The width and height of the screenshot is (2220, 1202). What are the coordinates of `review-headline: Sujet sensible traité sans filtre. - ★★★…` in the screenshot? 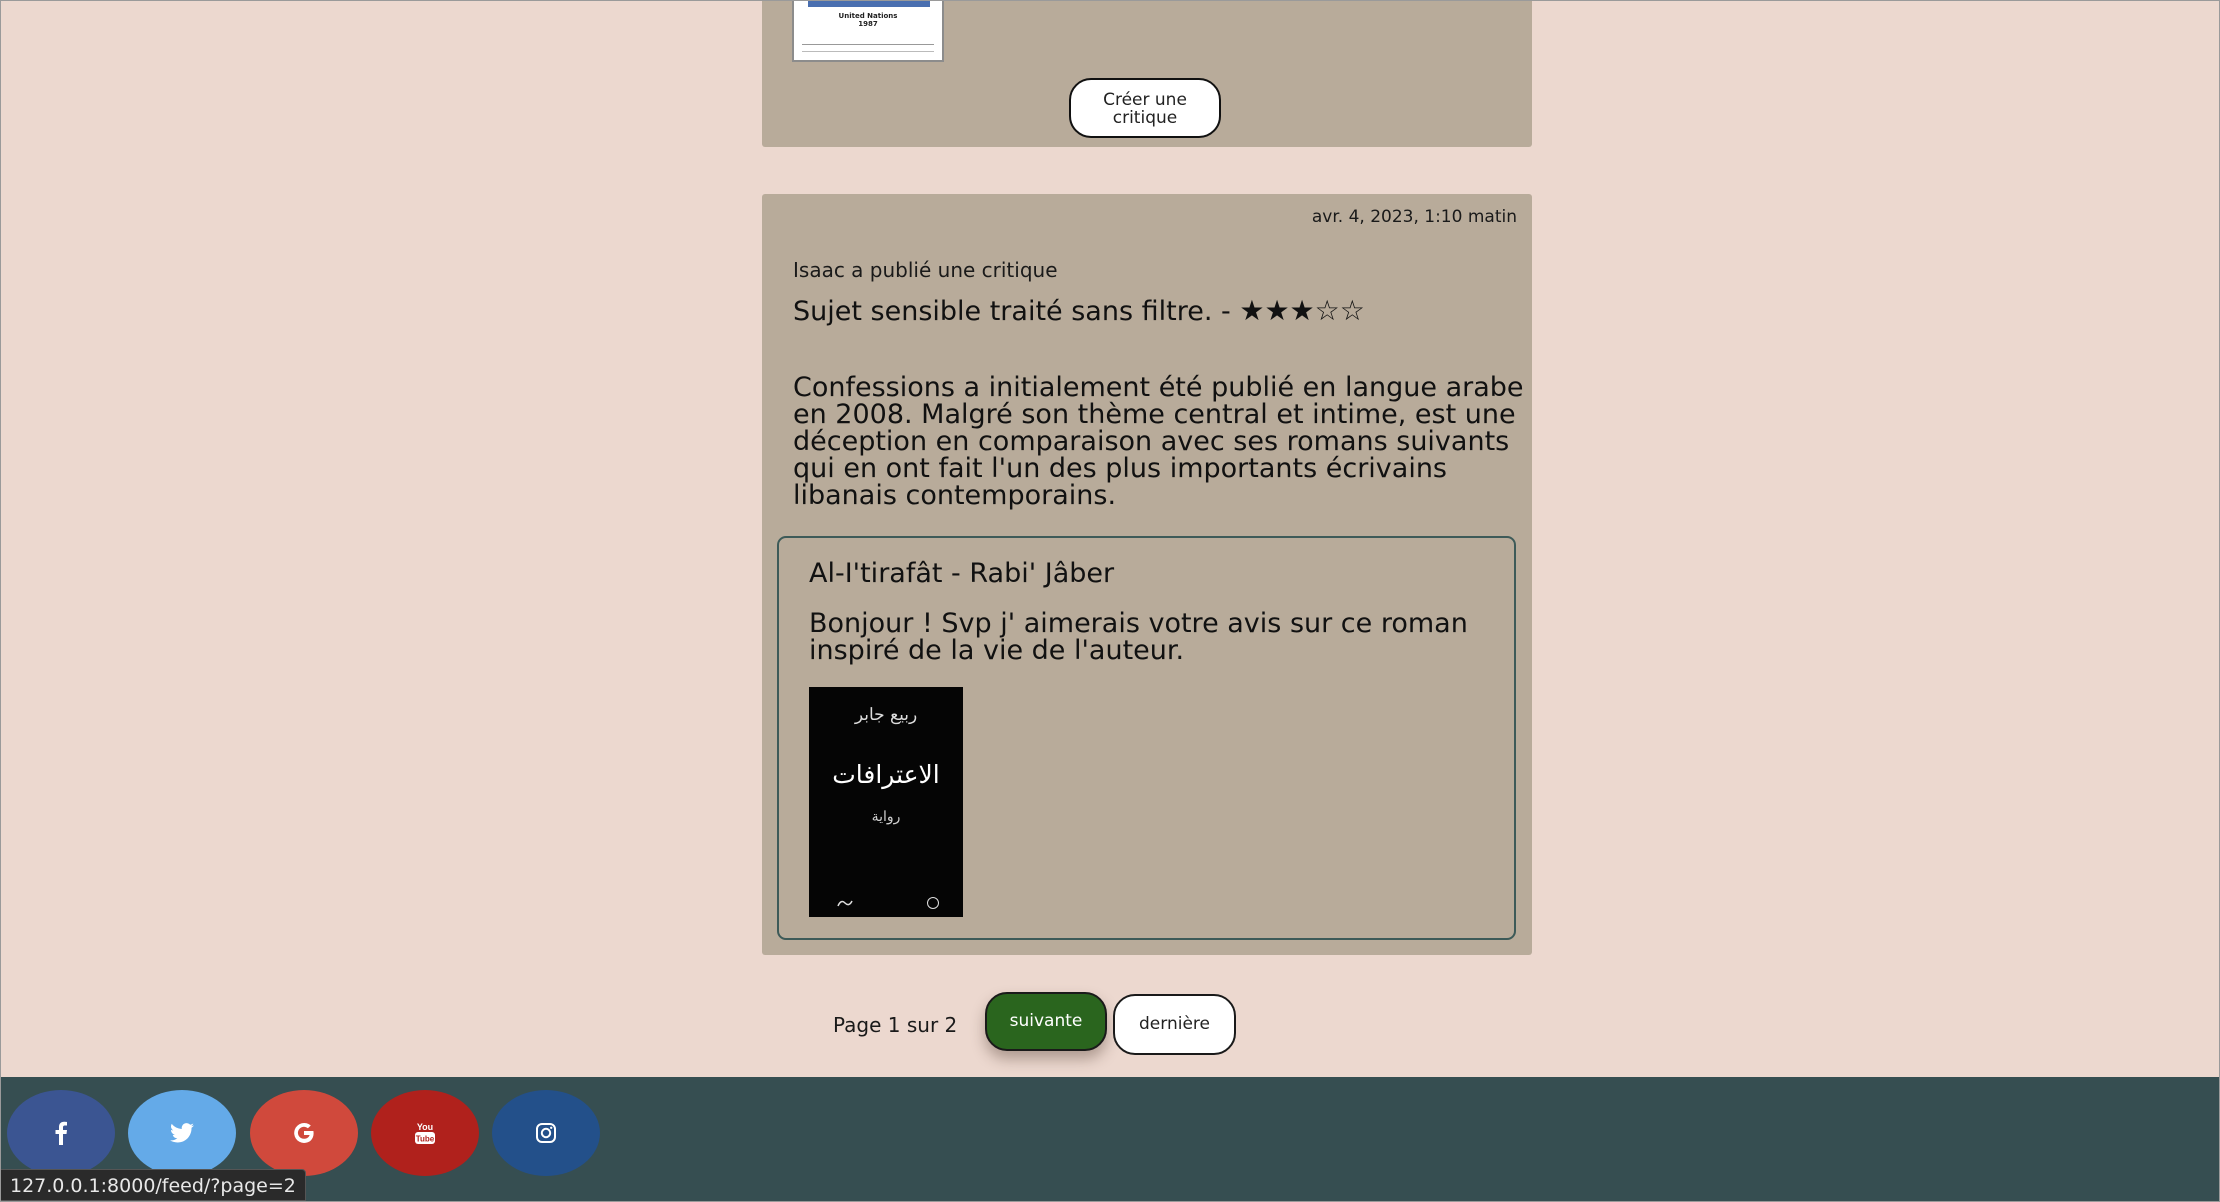 It's located at (1079, 310).